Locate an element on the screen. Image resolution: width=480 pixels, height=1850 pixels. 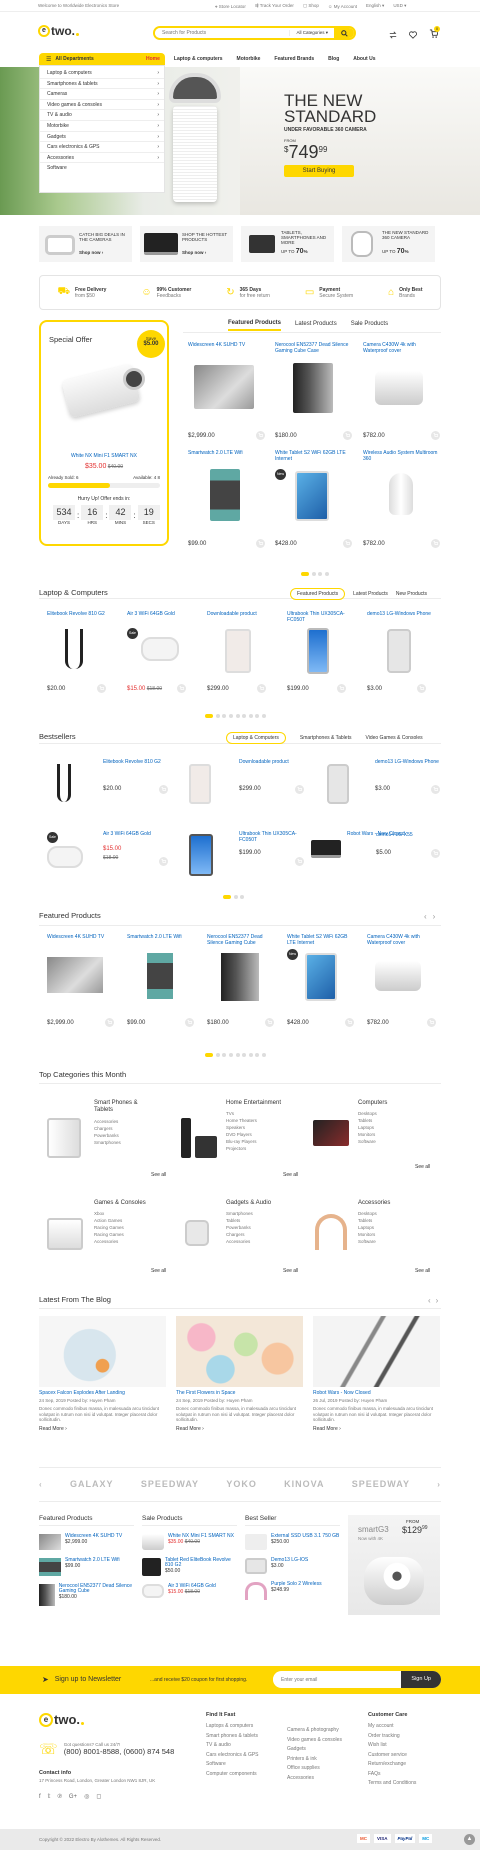
sidebar-item: Cars electronics & GPS › is located at coordinates (102, 147).